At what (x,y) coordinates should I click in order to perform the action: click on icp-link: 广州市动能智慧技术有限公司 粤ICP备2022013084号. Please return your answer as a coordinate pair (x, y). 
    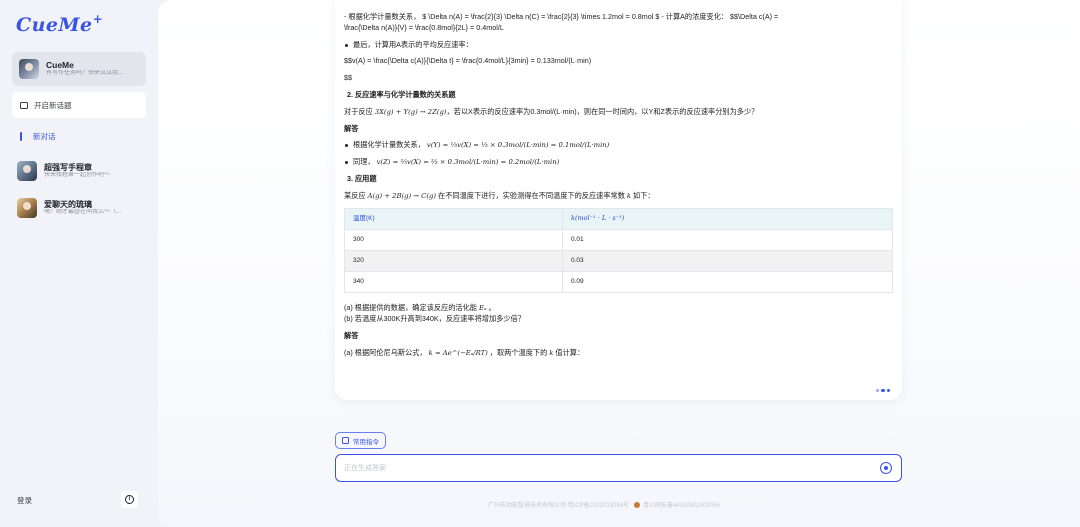
    Looking at the image, I should click on (558, 504).